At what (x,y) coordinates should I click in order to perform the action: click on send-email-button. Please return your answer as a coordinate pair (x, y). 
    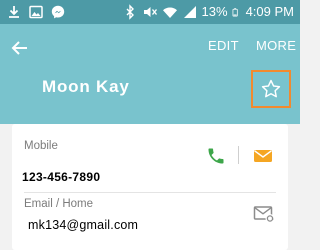
    Looking at the image, I should click on (264, 214).